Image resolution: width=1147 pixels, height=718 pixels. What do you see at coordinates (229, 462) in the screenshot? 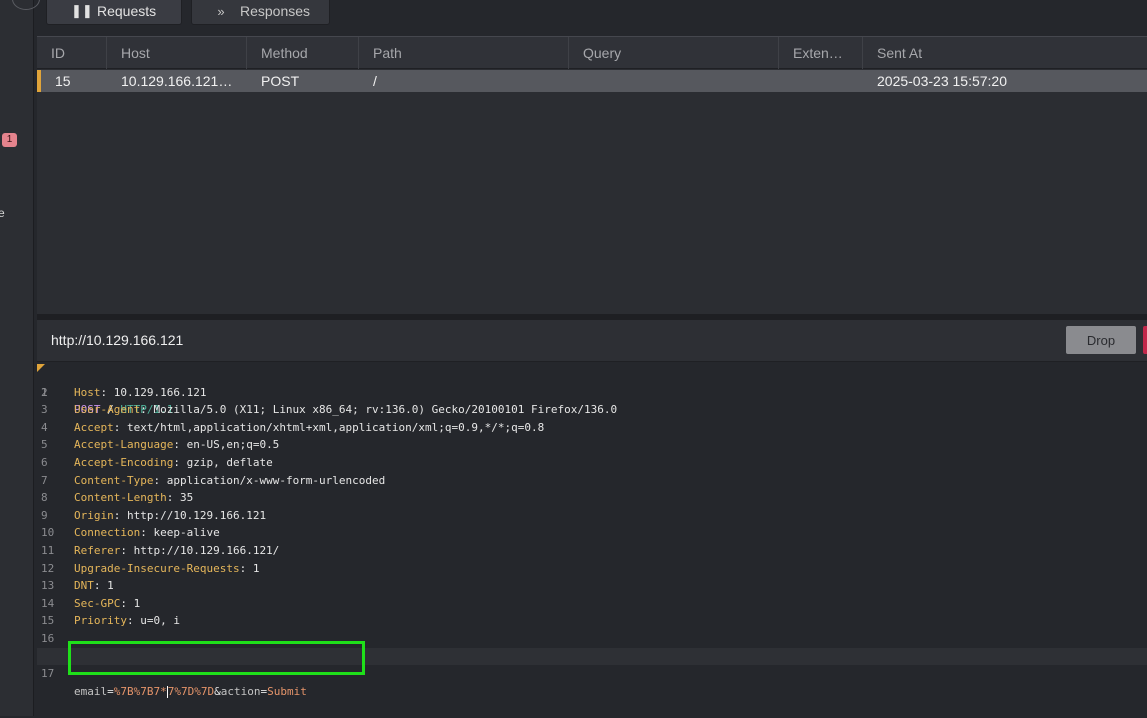
I see `header-value: gzip, deflate` at bounding box center [229, 462].